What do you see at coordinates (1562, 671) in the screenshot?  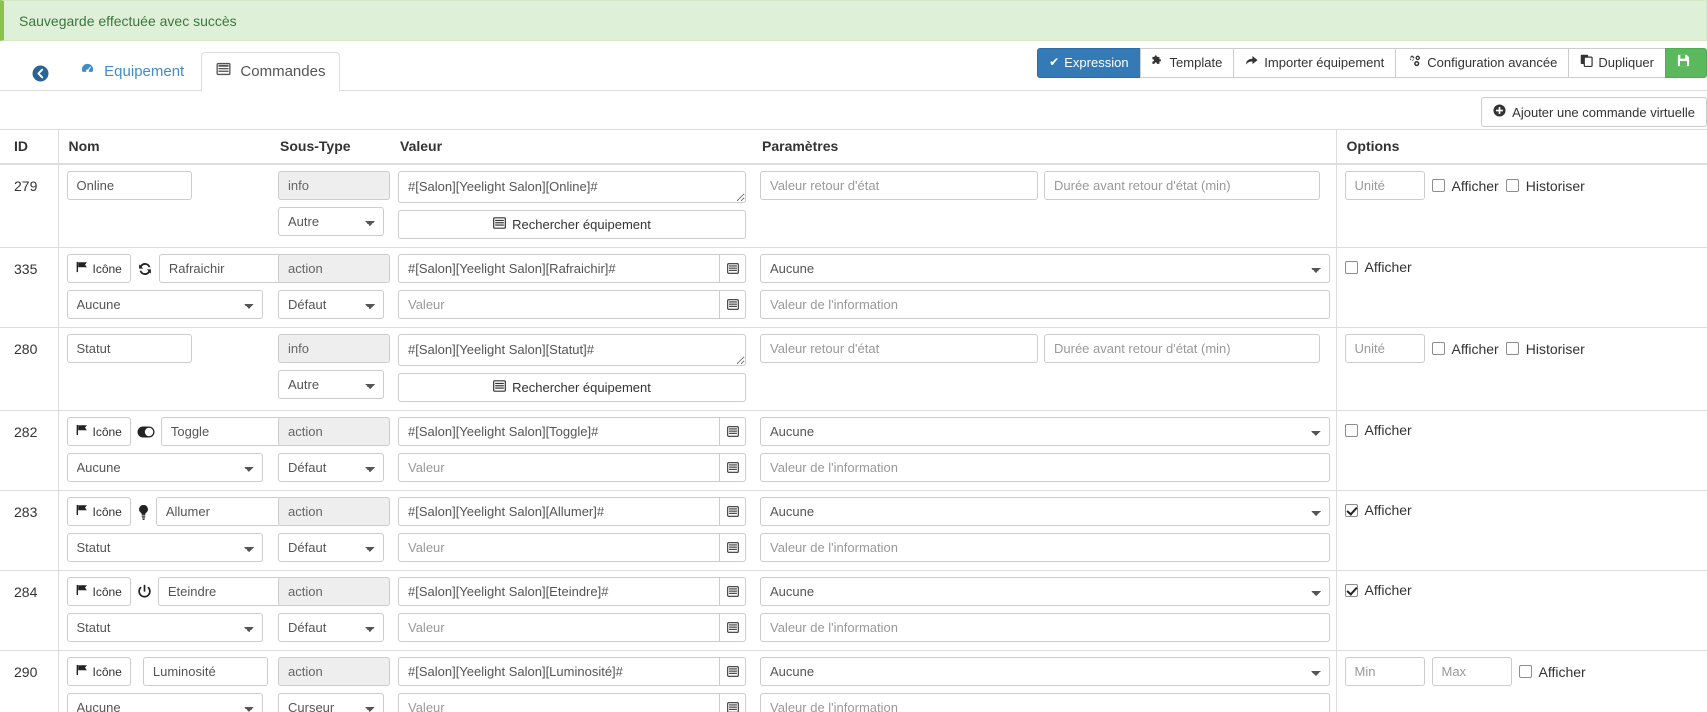 I see `afficher-label: Afficher` at bounding box center [1562, 671].